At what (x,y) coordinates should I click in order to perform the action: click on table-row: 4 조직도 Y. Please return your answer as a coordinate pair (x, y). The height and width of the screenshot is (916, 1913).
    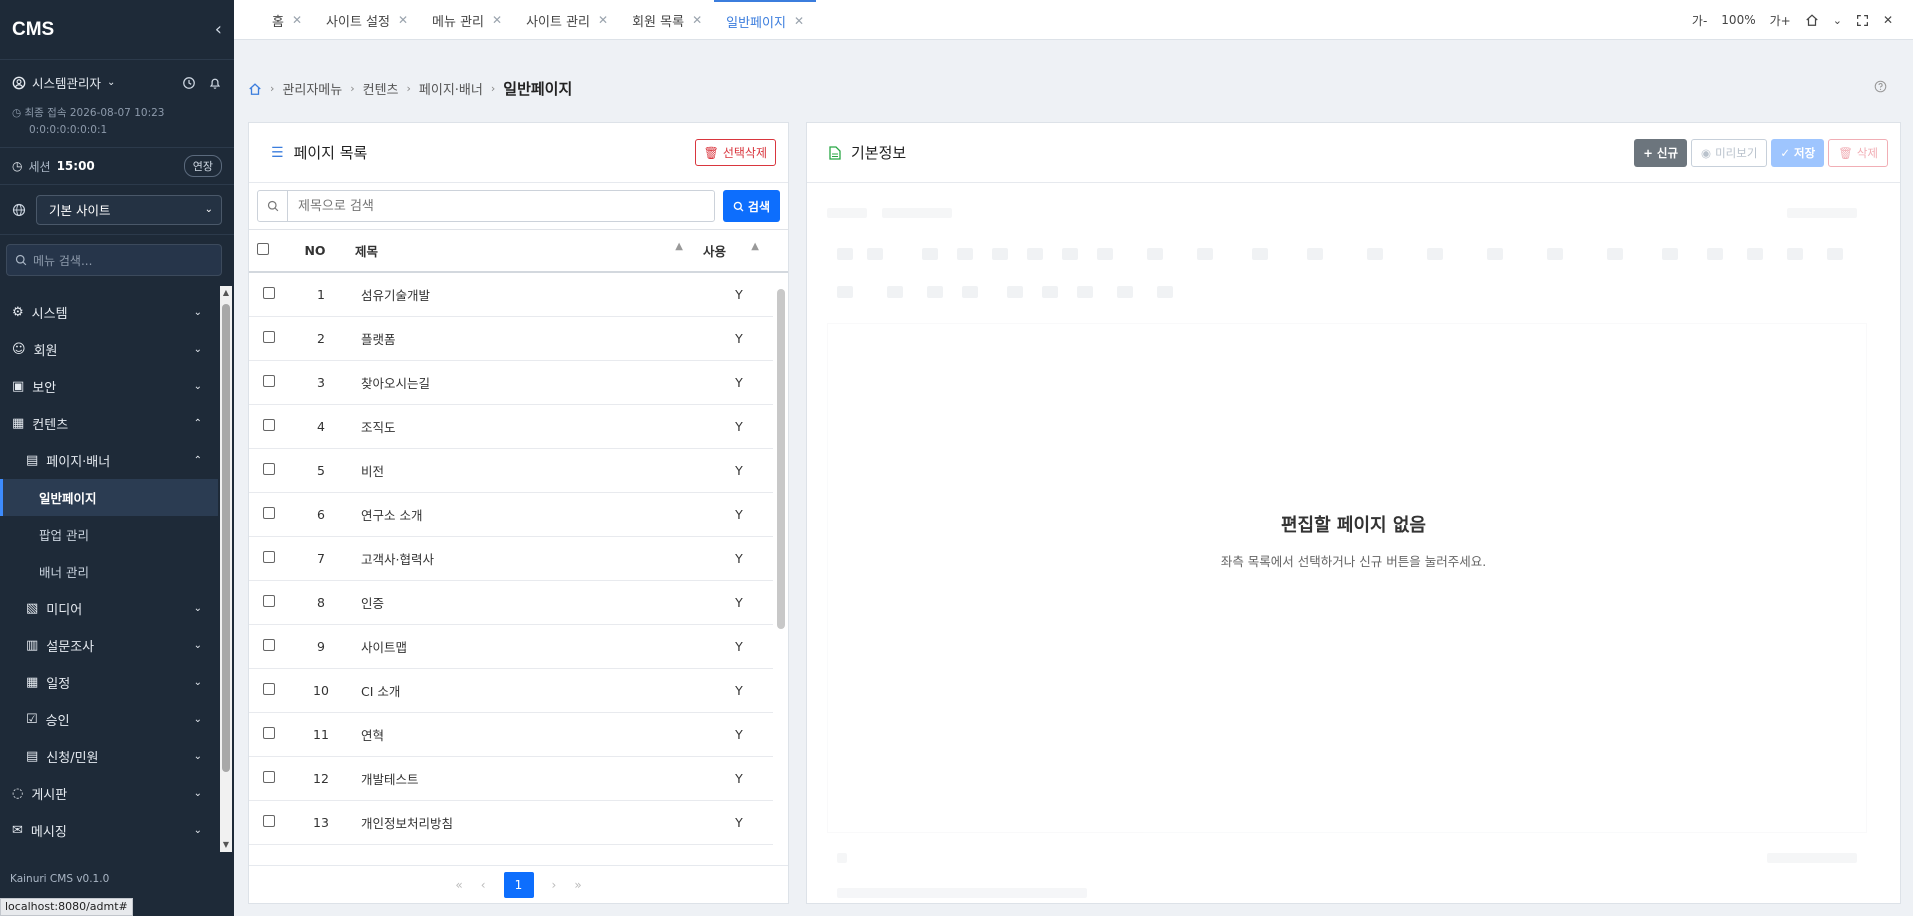
    Looking at the image, I should click on (511, 427).